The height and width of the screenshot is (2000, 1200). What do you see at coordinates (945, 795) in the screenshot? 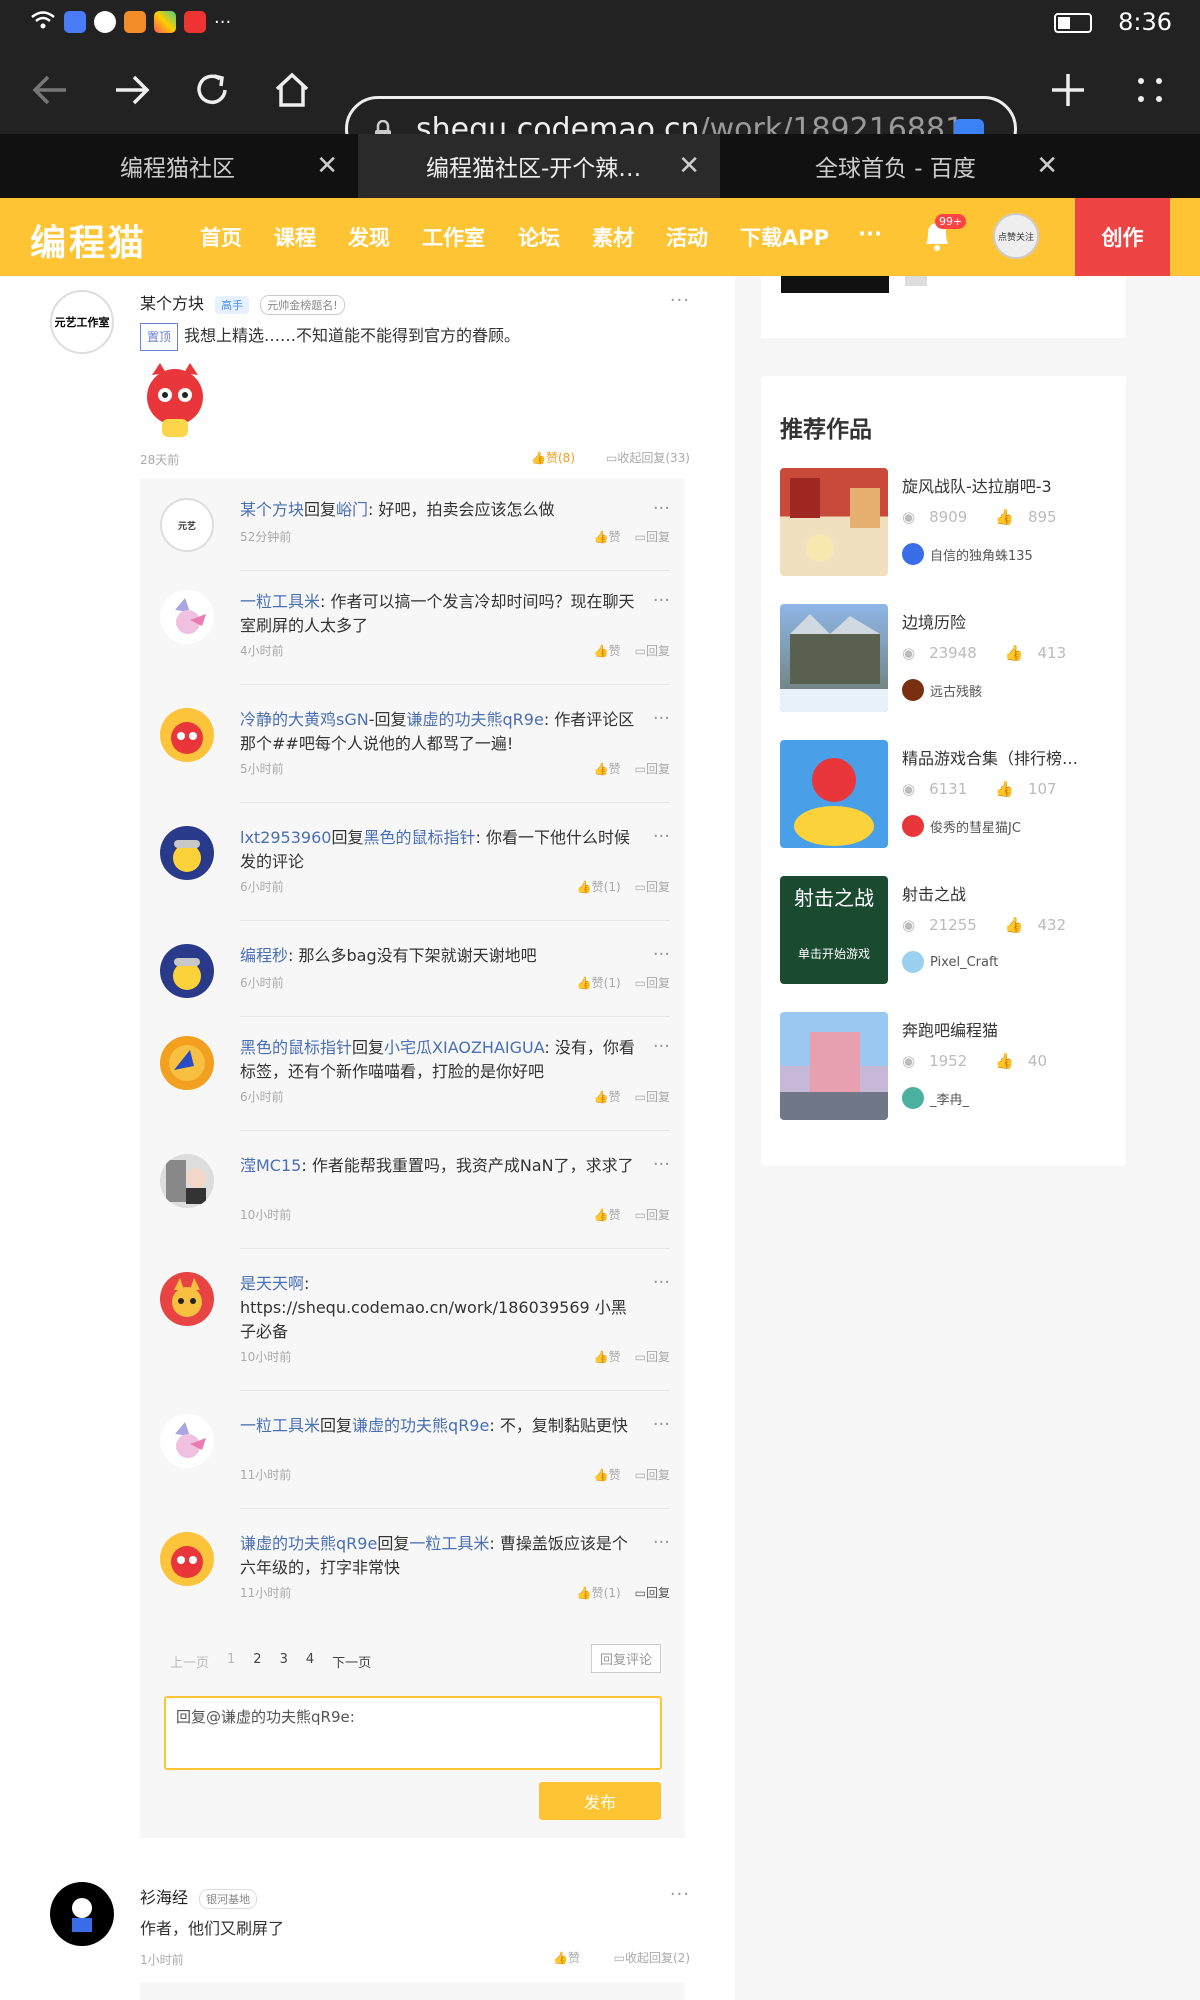
I see `work-card: 精品游戏合集（排行榜… ◉ 6131 👍 107 俊秀的彗星猫JC` at bounding box center [945, 795].